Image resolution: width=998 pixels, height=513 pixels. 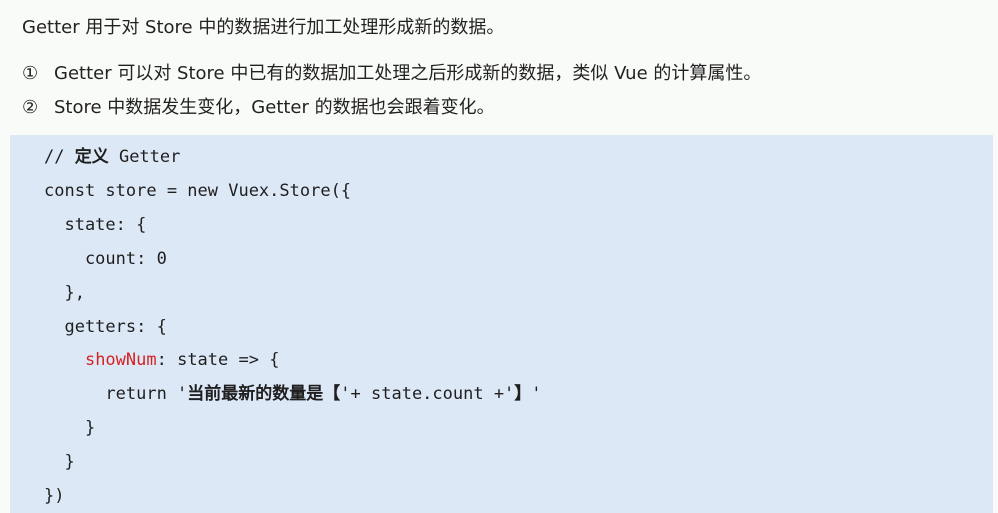 I want to click on code-line: },, so click(x=64, y=293).